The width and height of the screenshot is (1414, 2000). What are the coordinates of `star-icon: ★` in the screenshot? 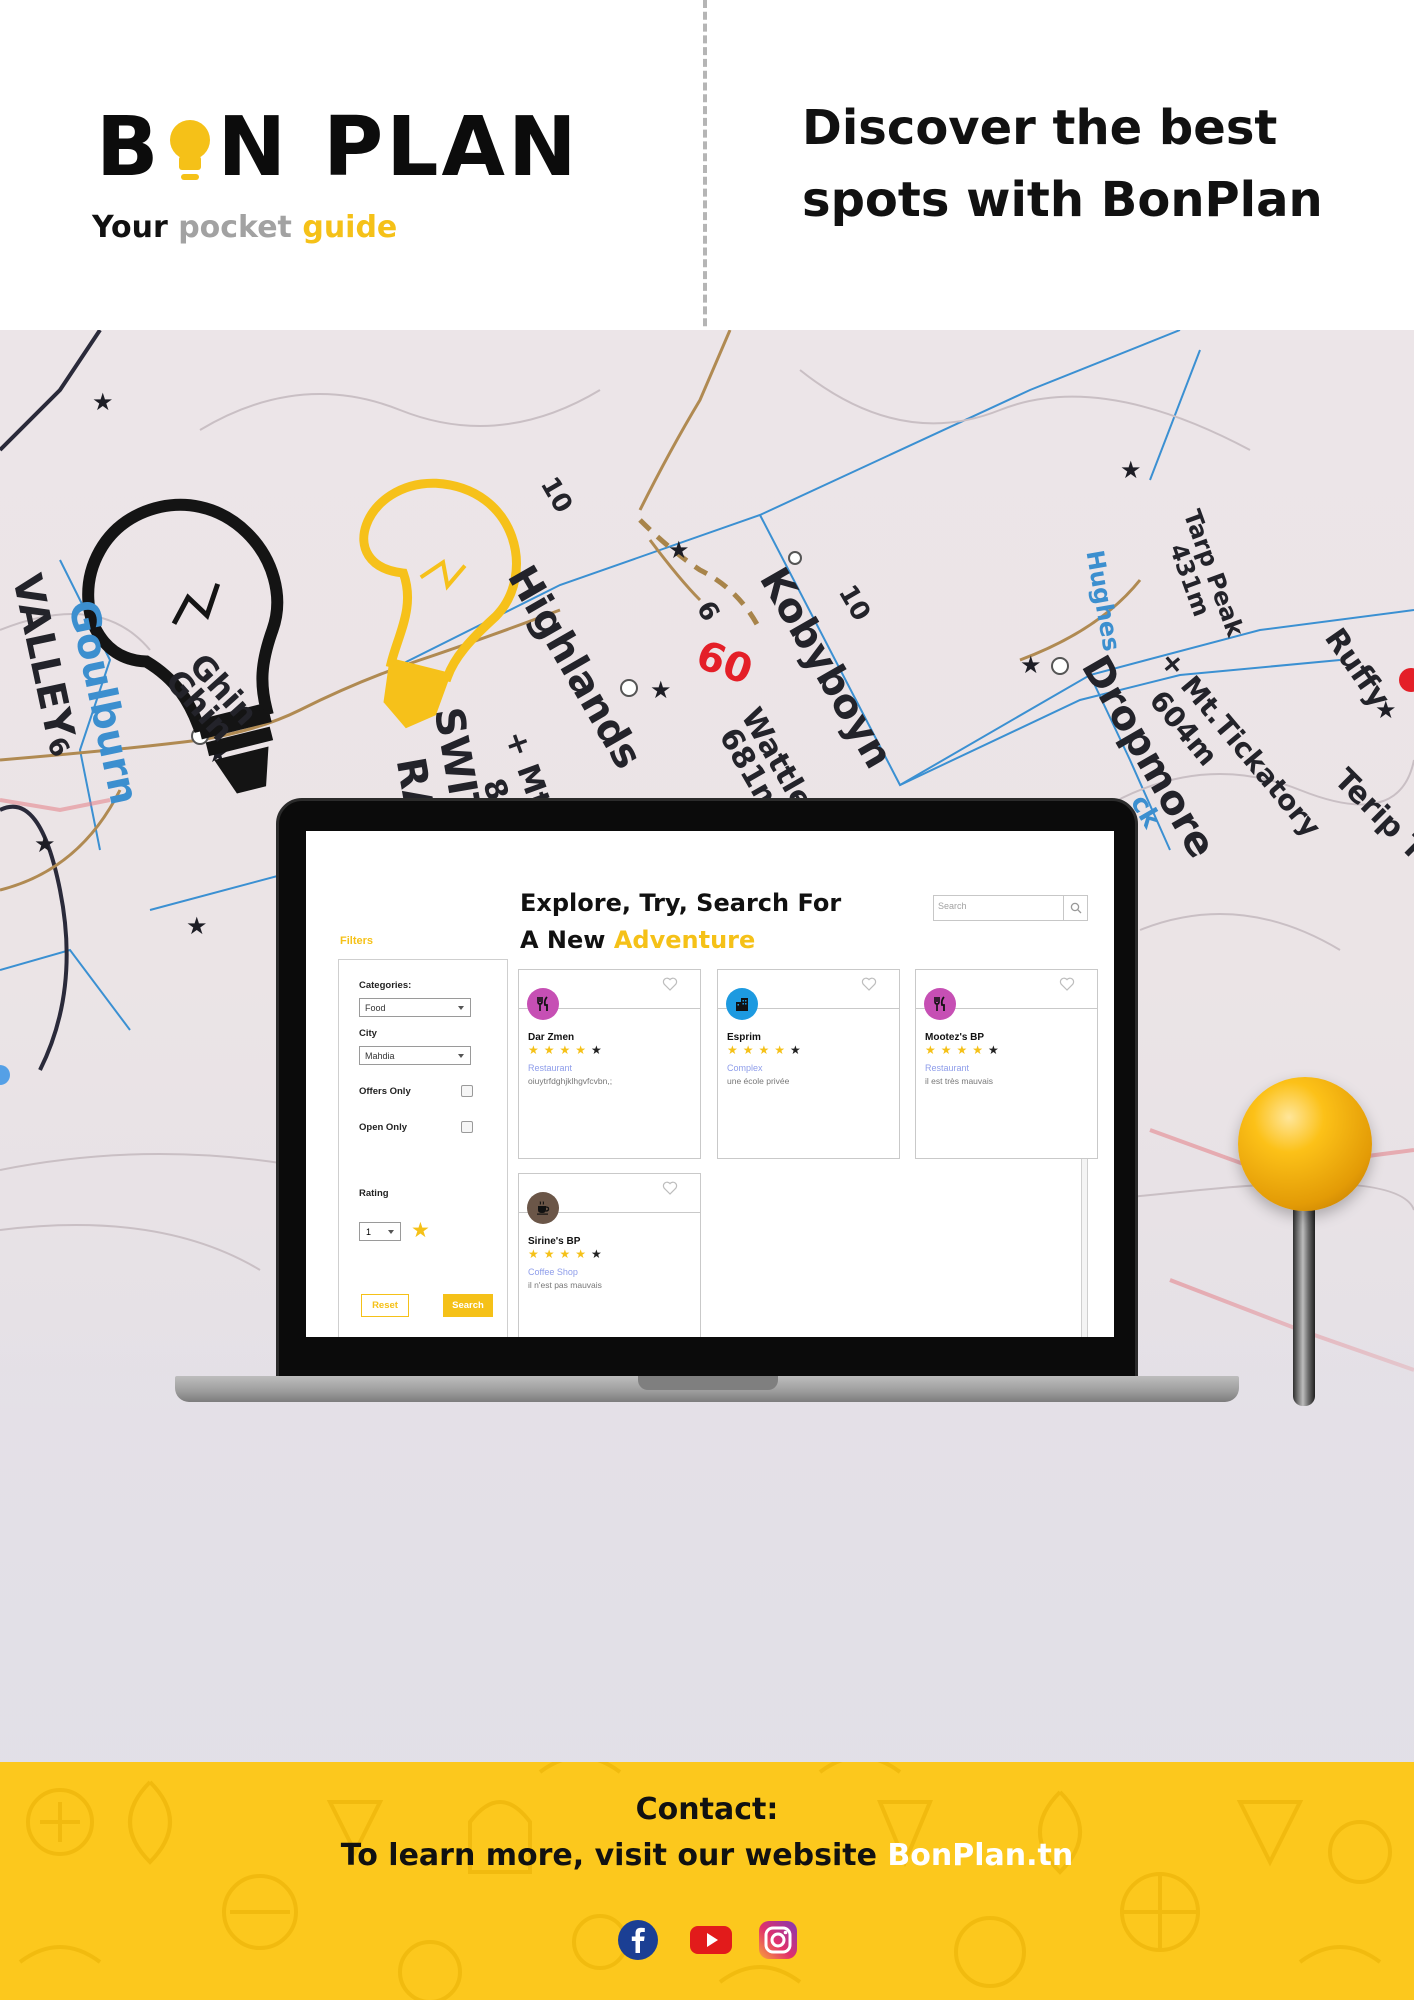 It's located at (420, 1230).